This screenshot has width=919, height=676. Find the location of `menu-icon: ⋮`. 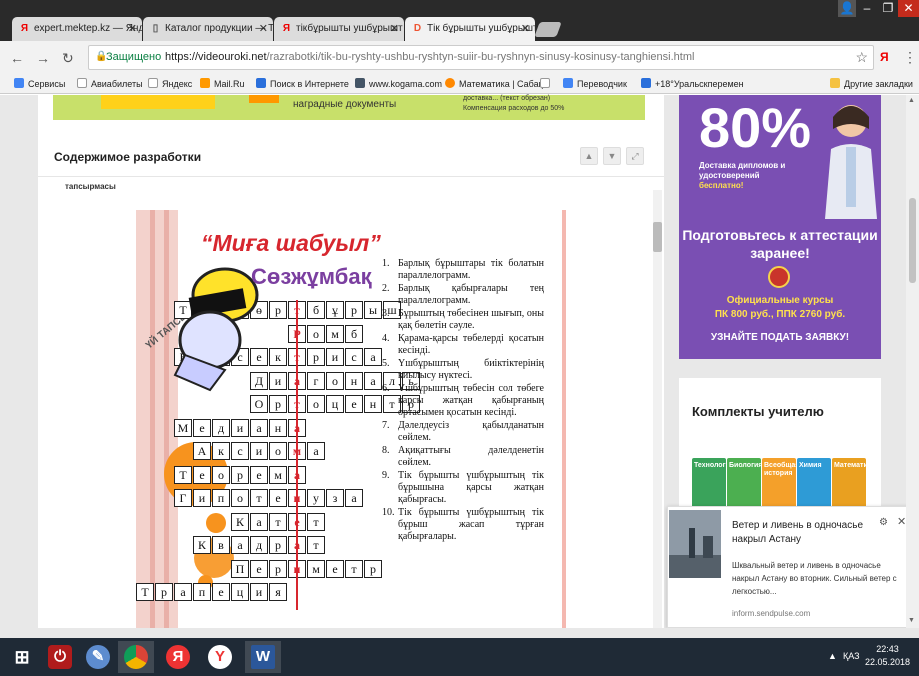

menu-icon: ⋮ is located at coordinates (910, 57).